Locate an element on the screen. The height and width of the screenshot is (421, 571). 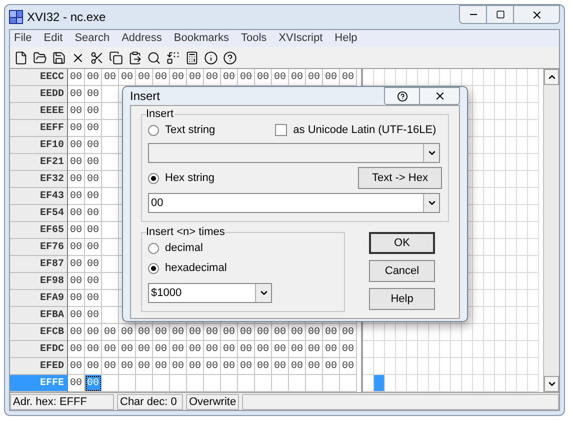
menu-item: Edit is located at coordinates (53, 38).